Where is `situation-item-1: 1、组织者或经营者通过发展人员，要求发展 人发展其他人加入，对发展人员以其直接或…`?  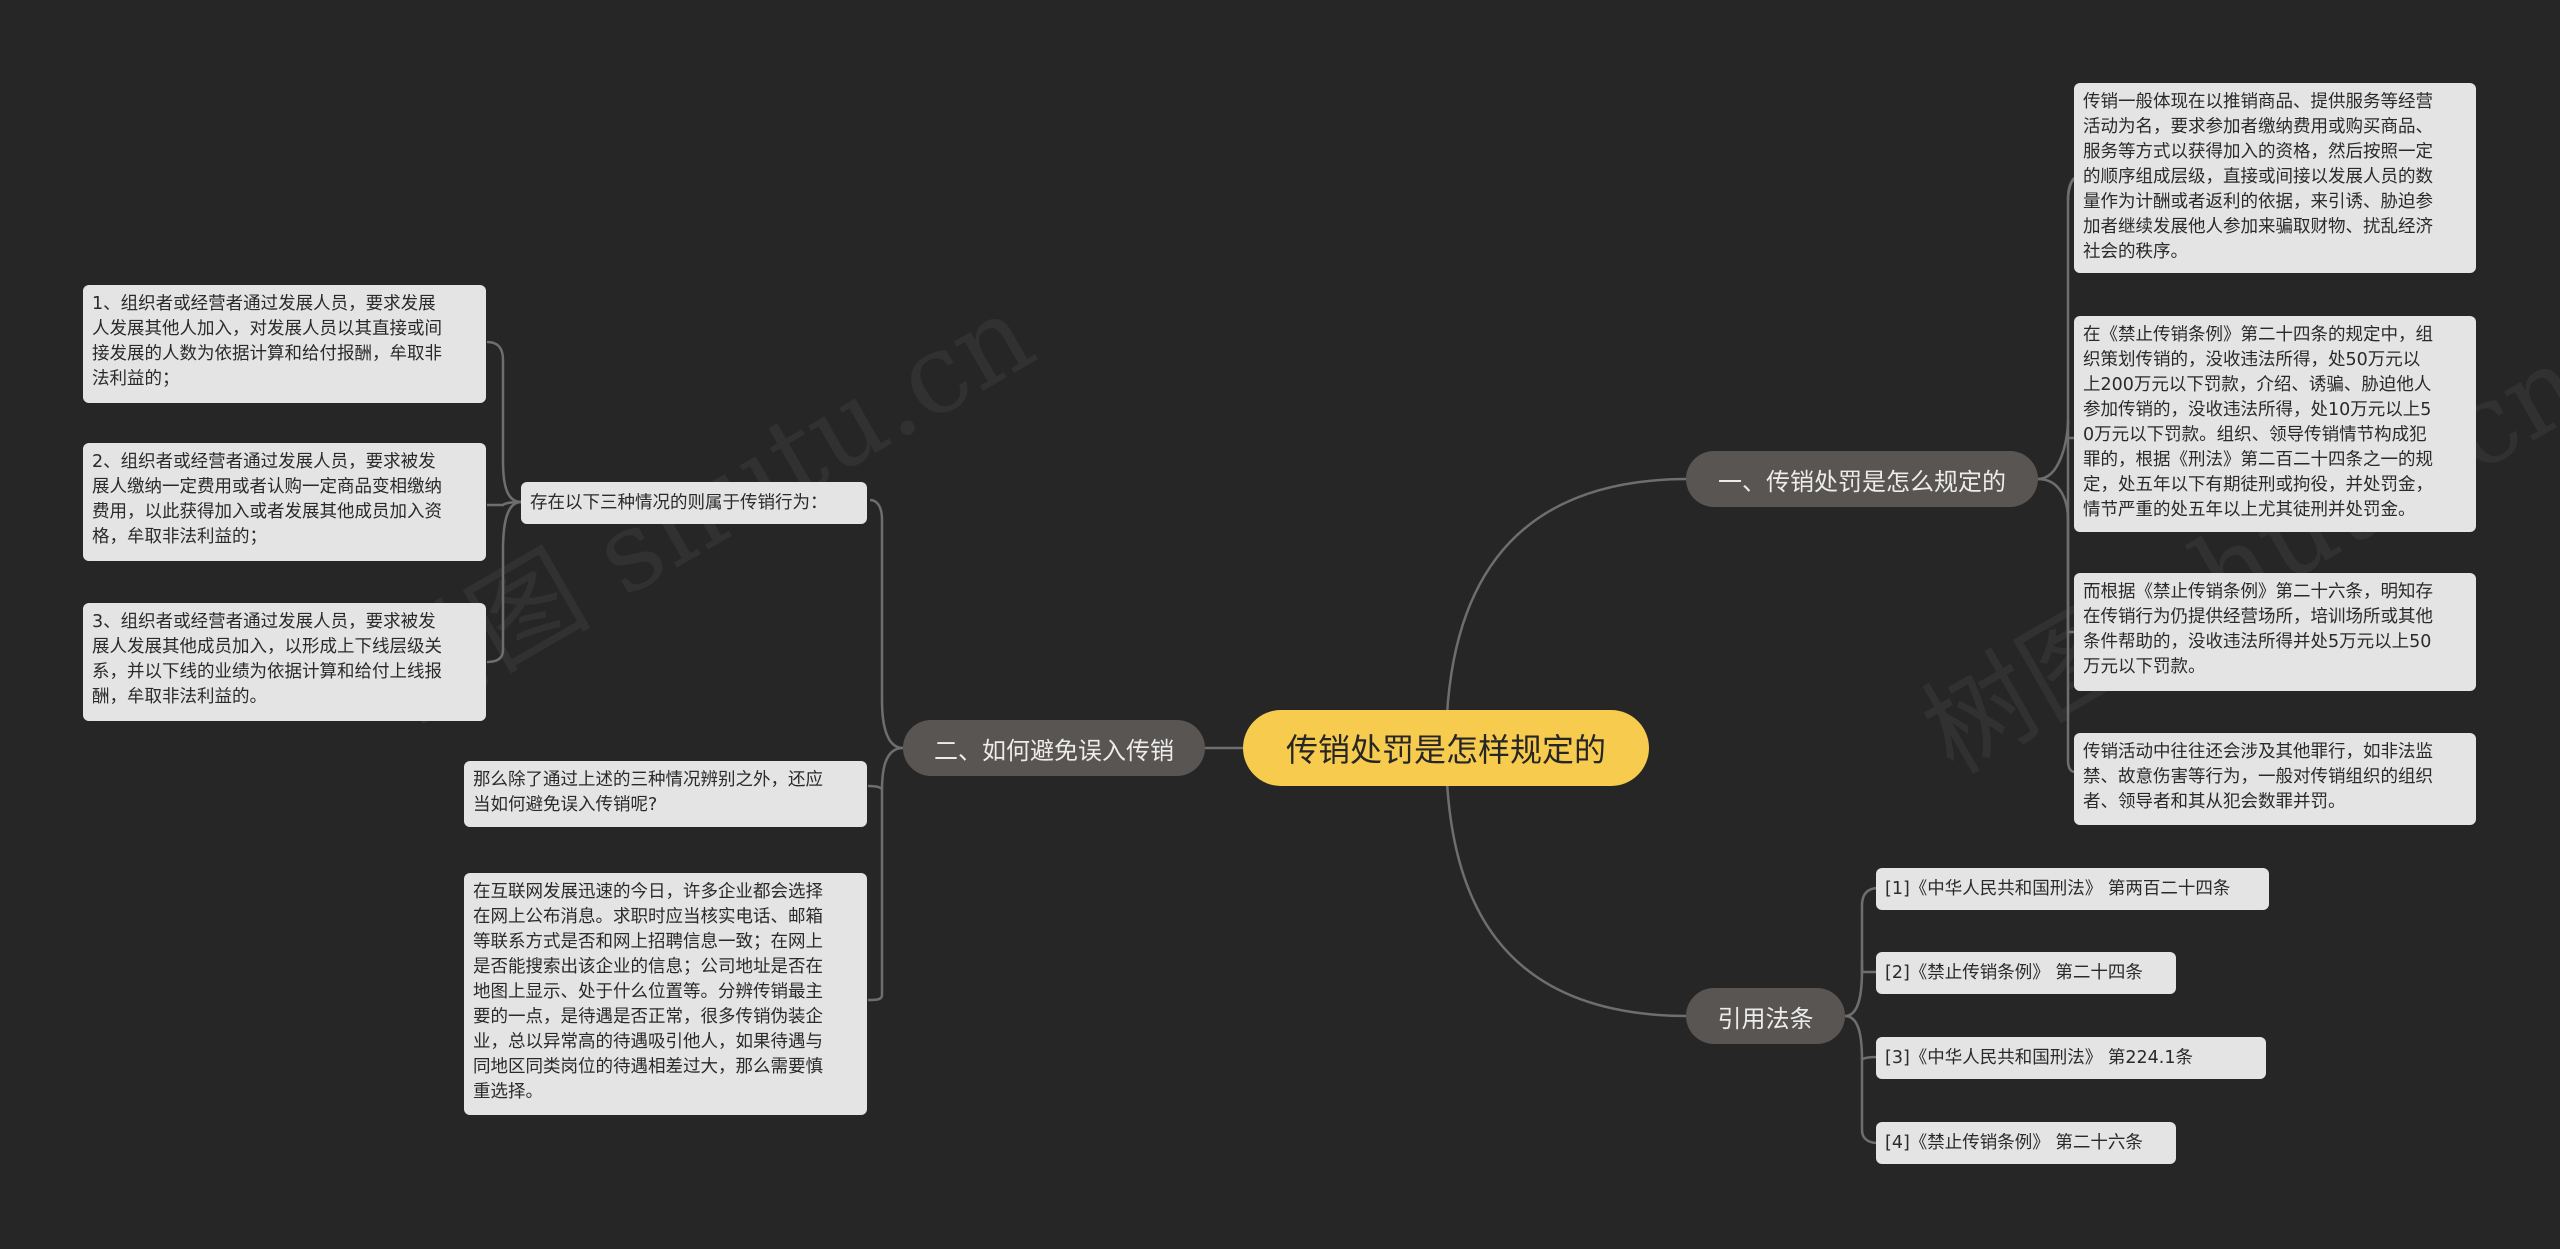 situation-item-1: 1、组织者或经营者通过发展人员，要求发展 人发展其他人加入，对发展人员以其直接或… is located at coordinates (284, 344).